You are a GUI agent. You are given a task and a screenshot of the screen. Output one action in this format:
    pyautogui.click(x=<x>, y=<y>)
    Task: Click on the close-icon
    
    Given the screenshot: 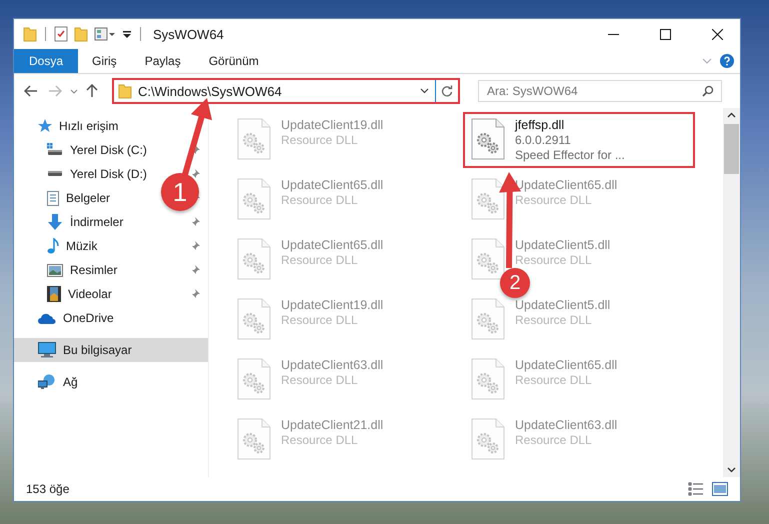 What is the action you would take?
    pyautogui.click(x=717, y=34)
    